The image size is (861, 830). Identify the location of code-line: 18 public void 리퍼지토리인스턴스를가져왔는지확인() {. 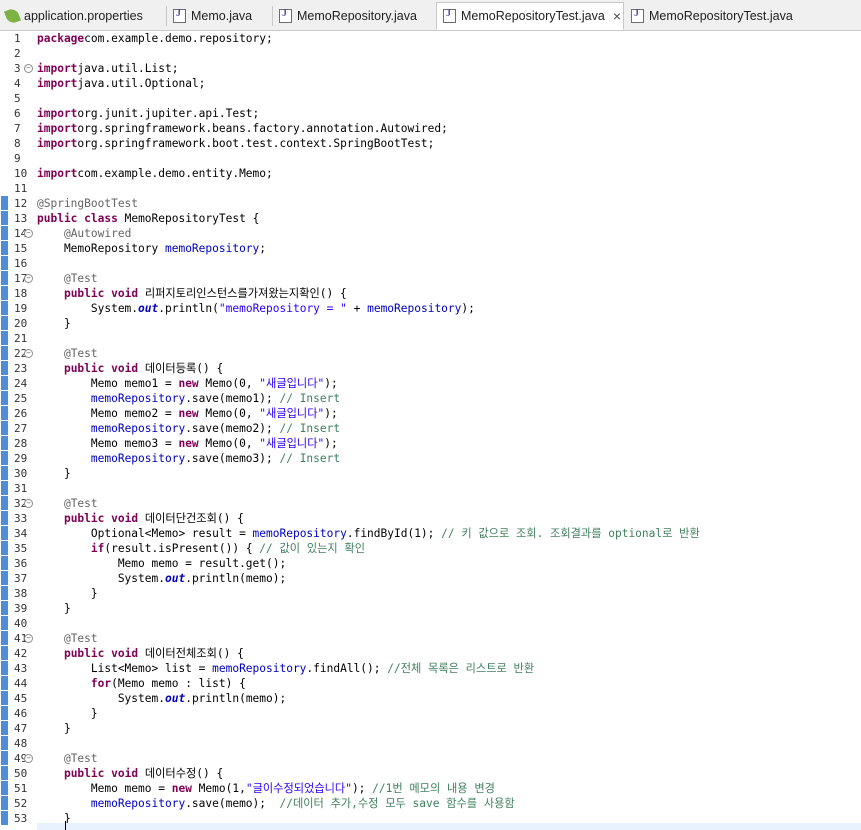
(430, 293).